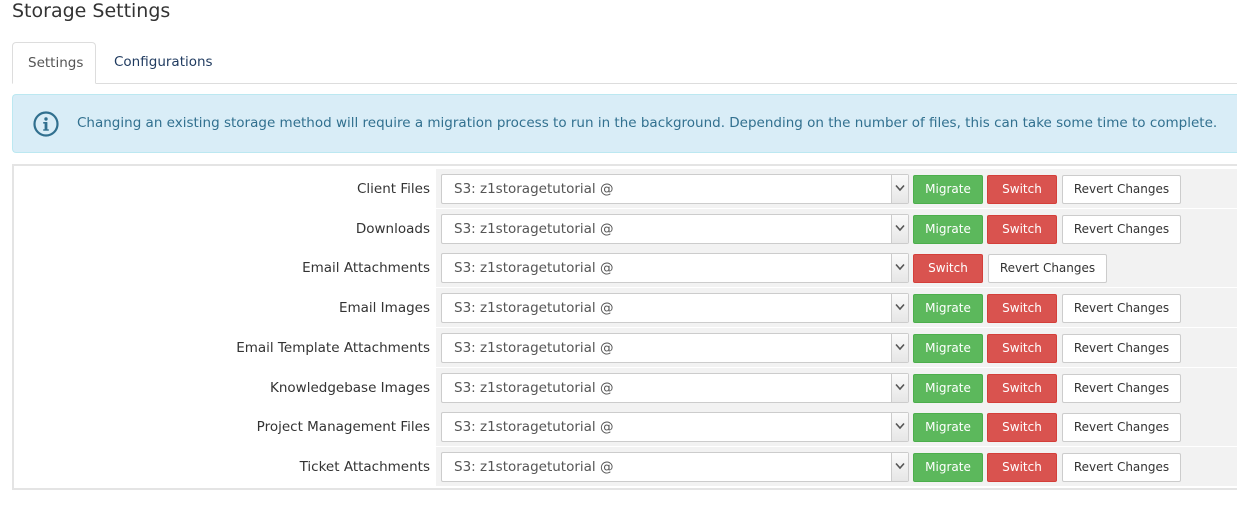  I want to click on row-label: Email Images, so click(384, 308).